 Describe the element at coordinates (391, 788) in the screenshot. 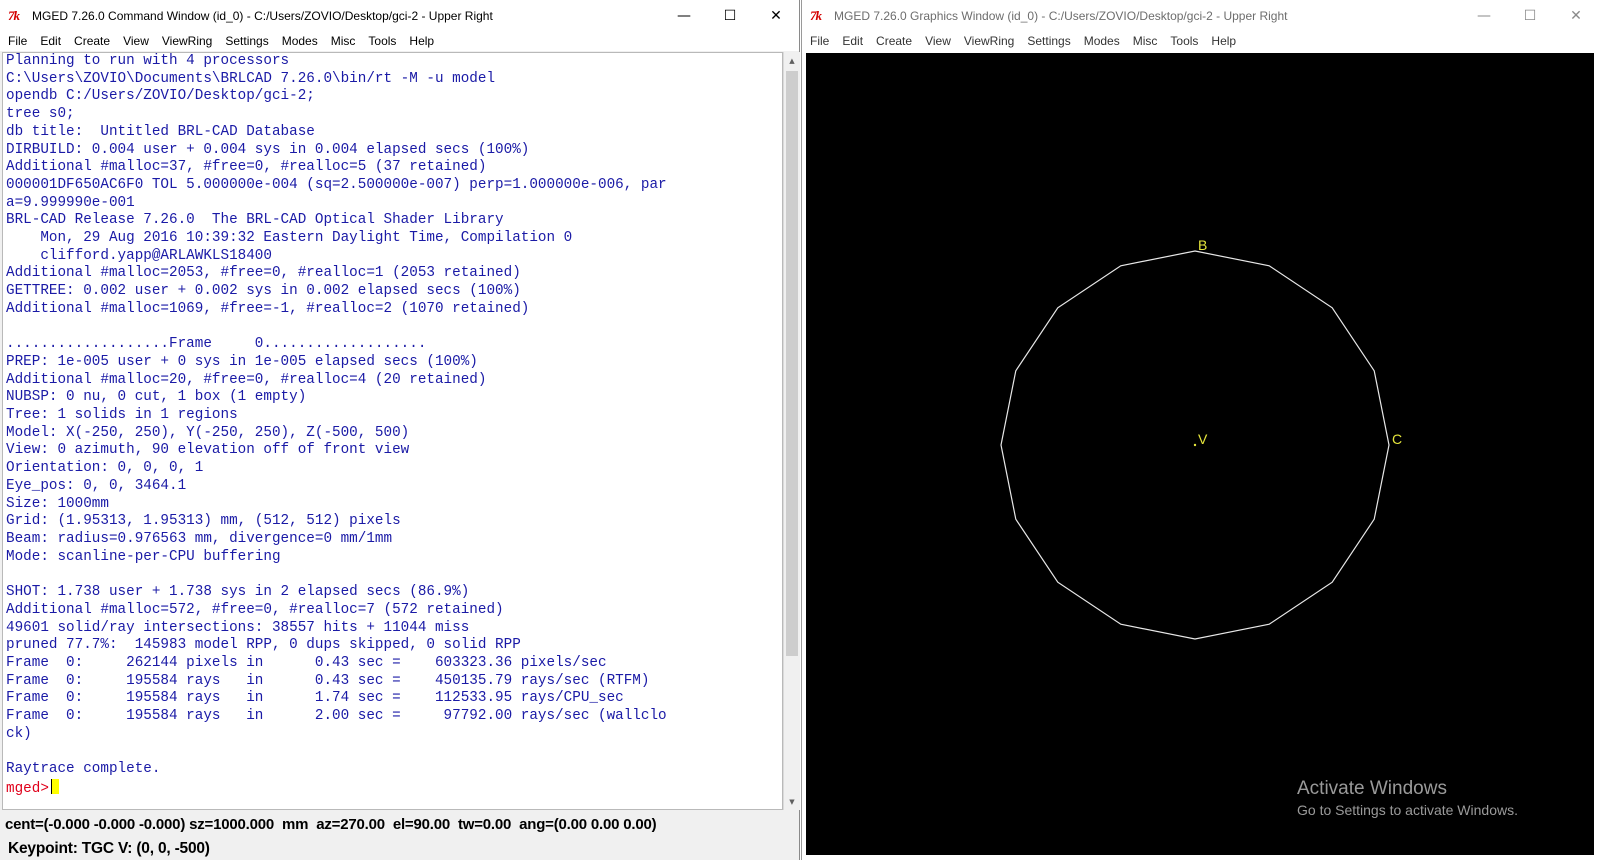

I see `command-prompt: mged>` at that location.